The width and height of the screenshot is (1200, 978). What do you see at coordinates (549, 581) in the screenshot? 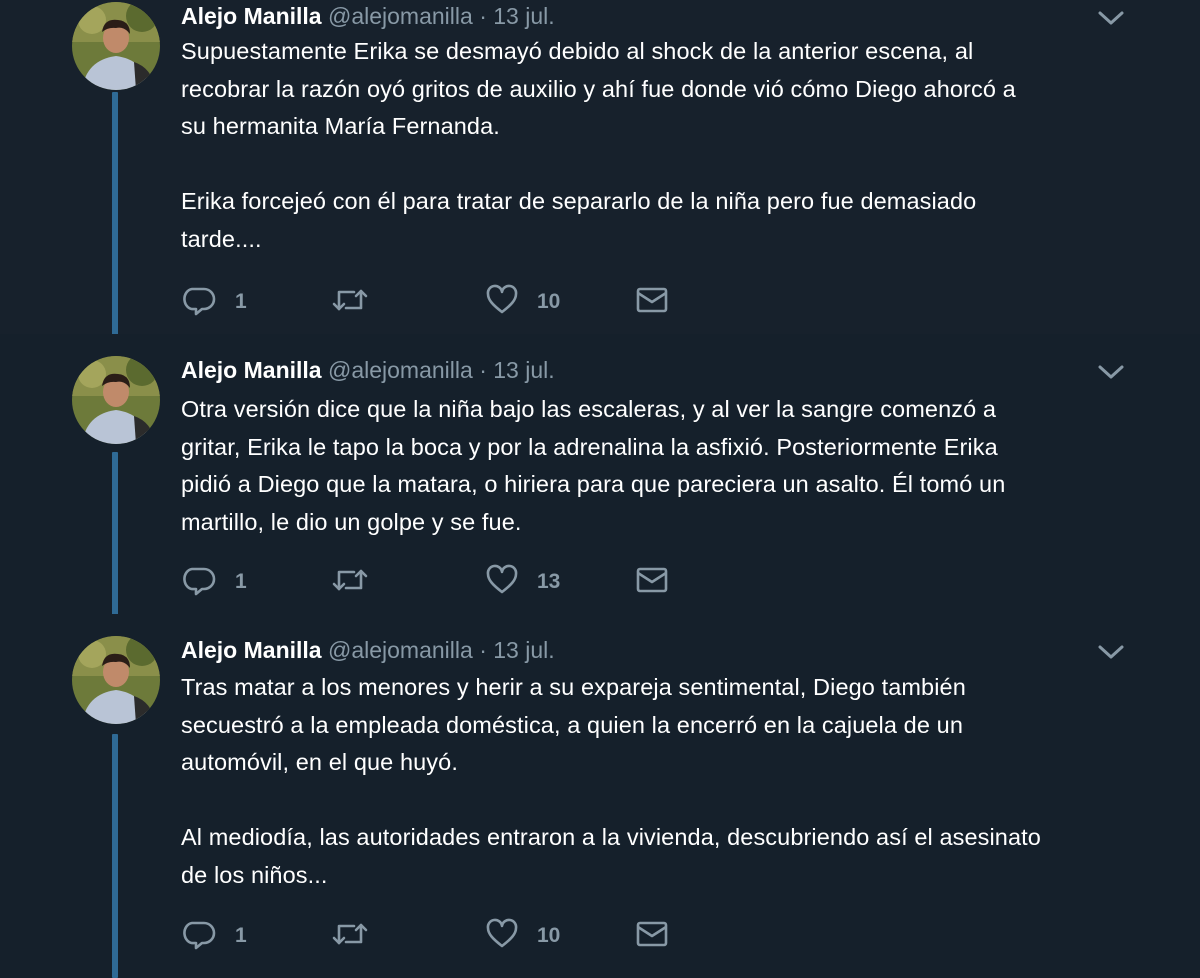
I see `like-count: 13` at bounding box center [549, 581].